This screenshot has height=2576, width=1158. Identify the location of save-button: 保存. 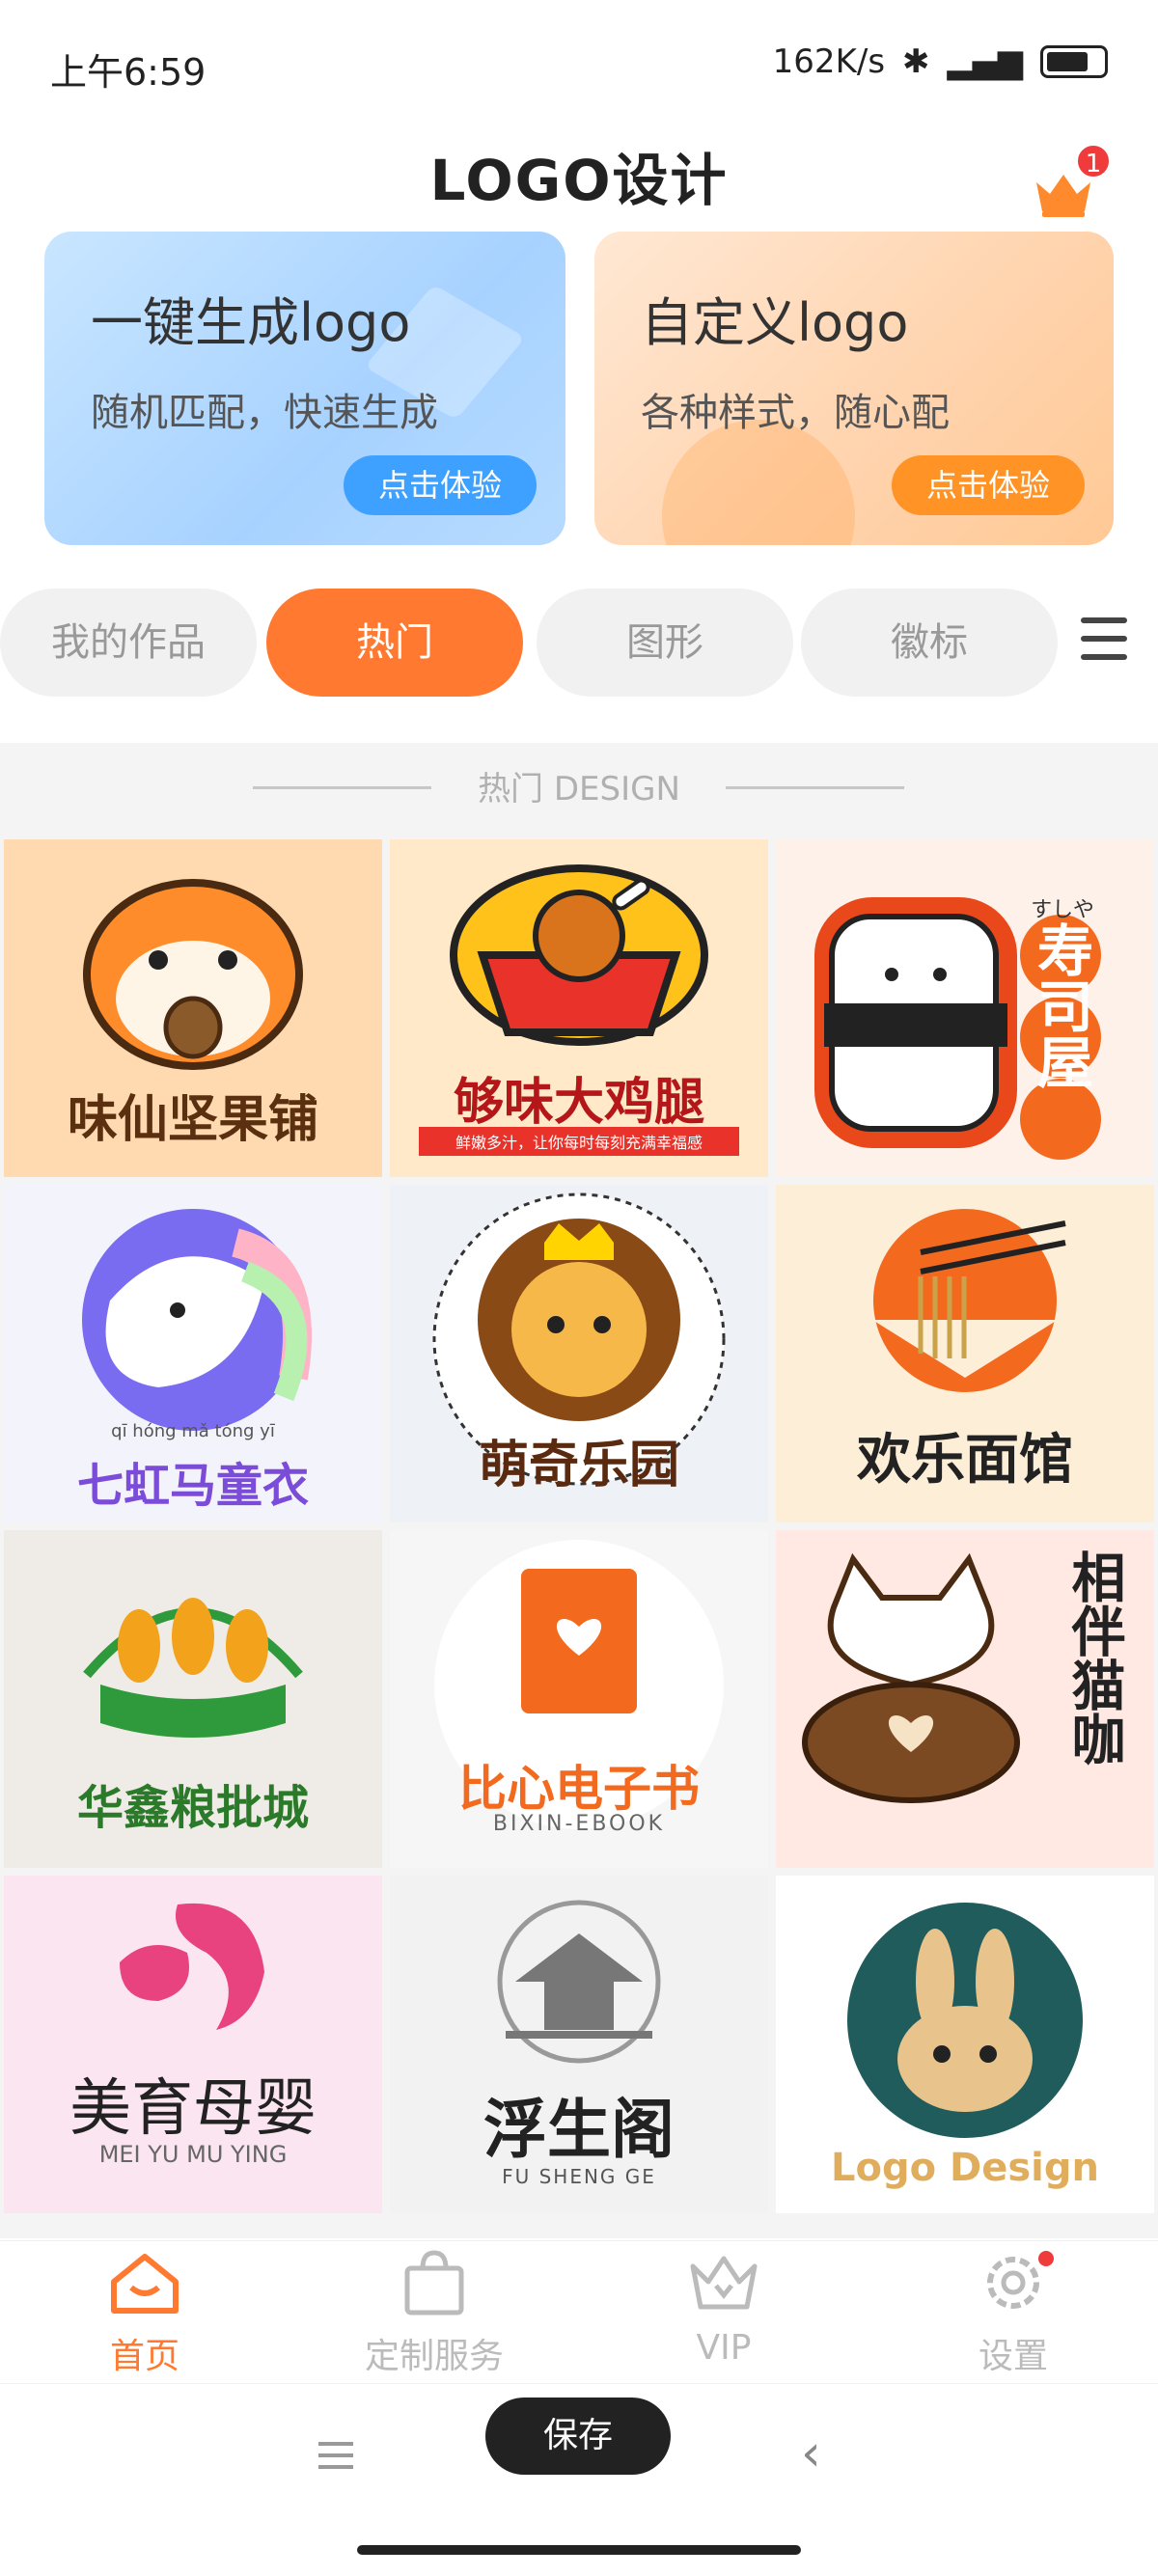
(578, 2436).